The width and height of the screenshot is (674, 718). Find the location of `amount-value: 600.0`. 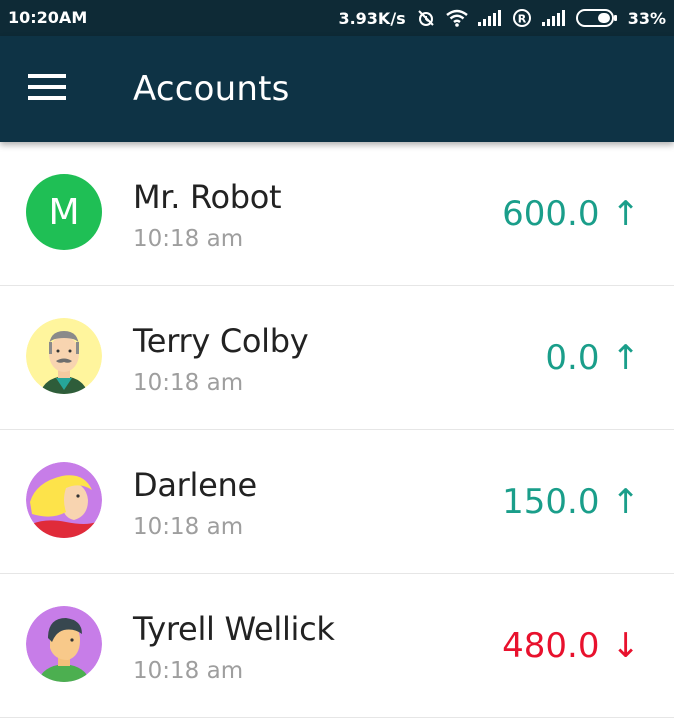

amount-value: 600.0 is located at coordinates (551, 214).